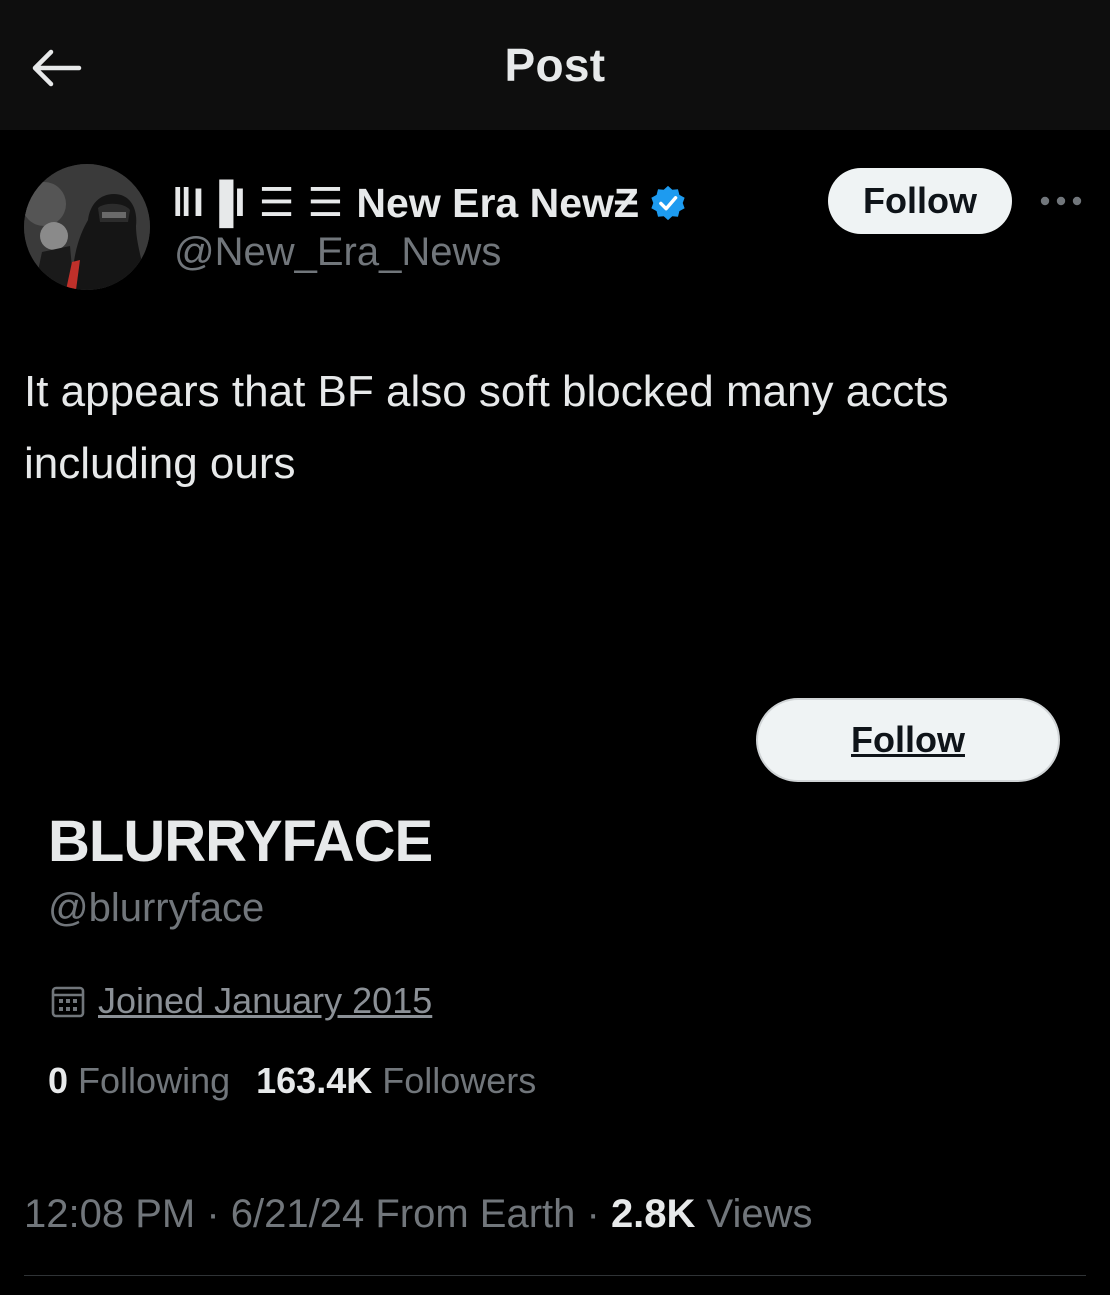 The width and height of the screenshot is (1110, 1295). Describe the element at coordinates (156, 908) in the screenshot. I see `embedded-profile-handle: @blurryface` at that location.